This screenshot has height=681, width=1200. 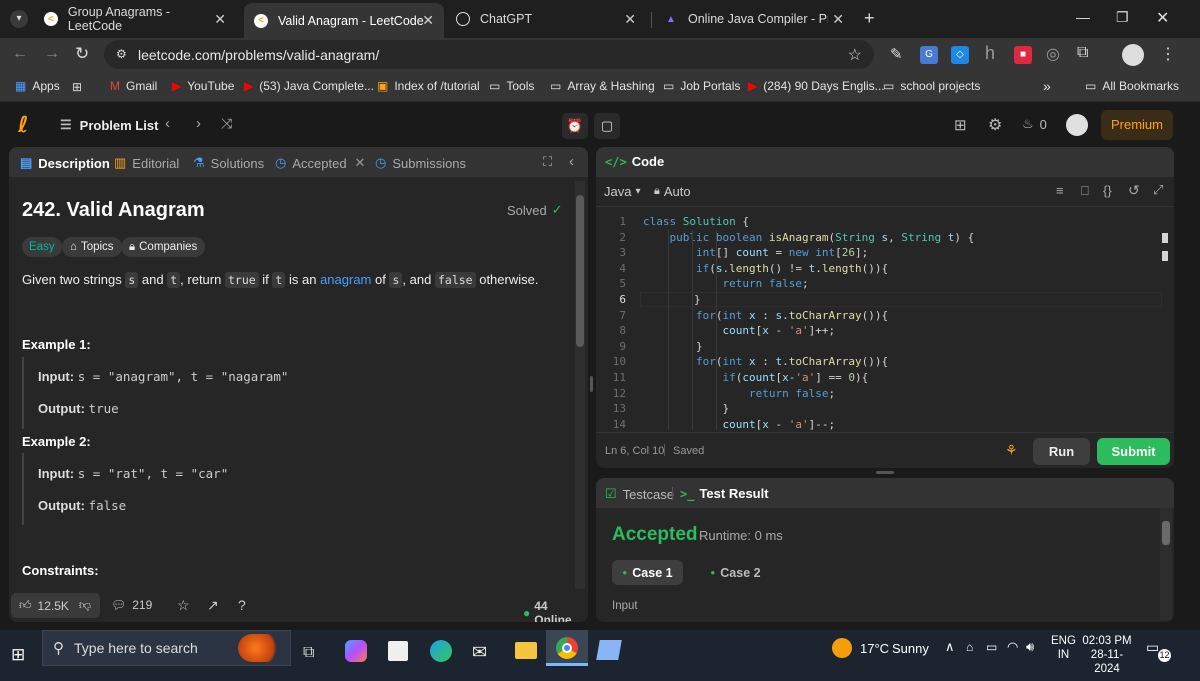 I want to click on clock: 02:03 PM 28-11-2024, so click(x=1107, y=655).